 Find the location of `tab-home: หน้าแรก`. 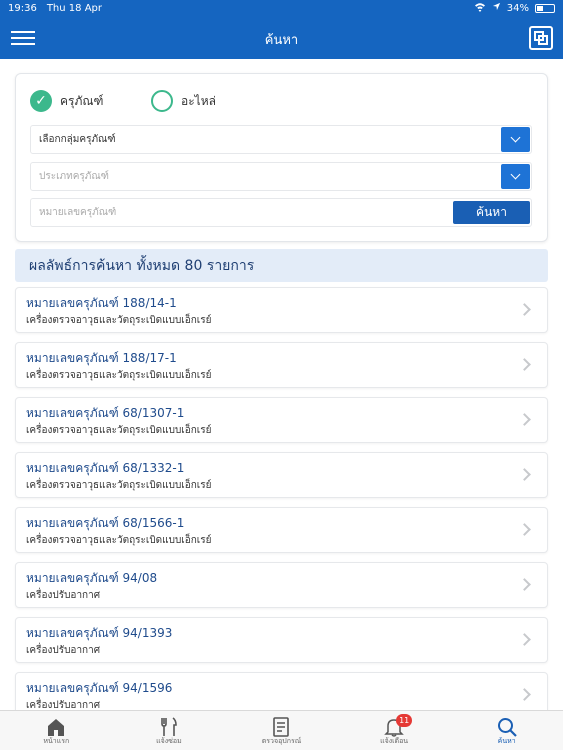

tab-home: หน้าแรก is located at coordinates (56, 730).